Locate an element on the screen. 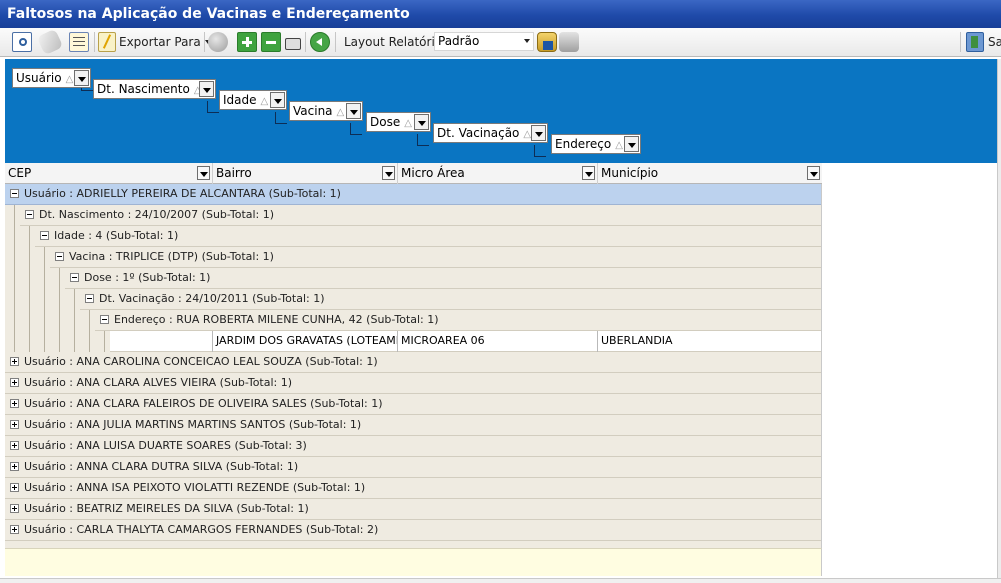 The image size is (1001, 583). column-header-label: CEP is located at coordinates (20, 173).